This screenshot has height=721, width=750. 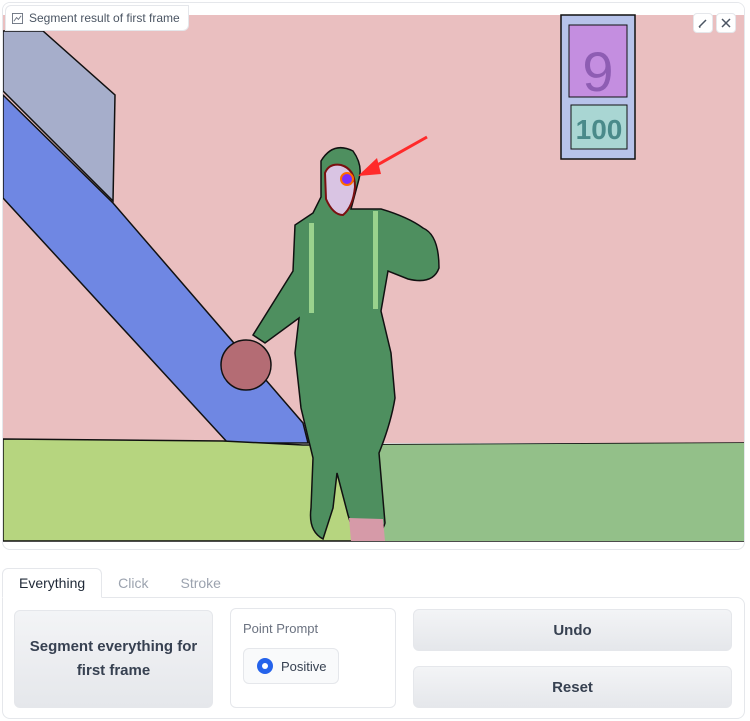 I want to click on pencil-icon, so click(x=702, y=23).